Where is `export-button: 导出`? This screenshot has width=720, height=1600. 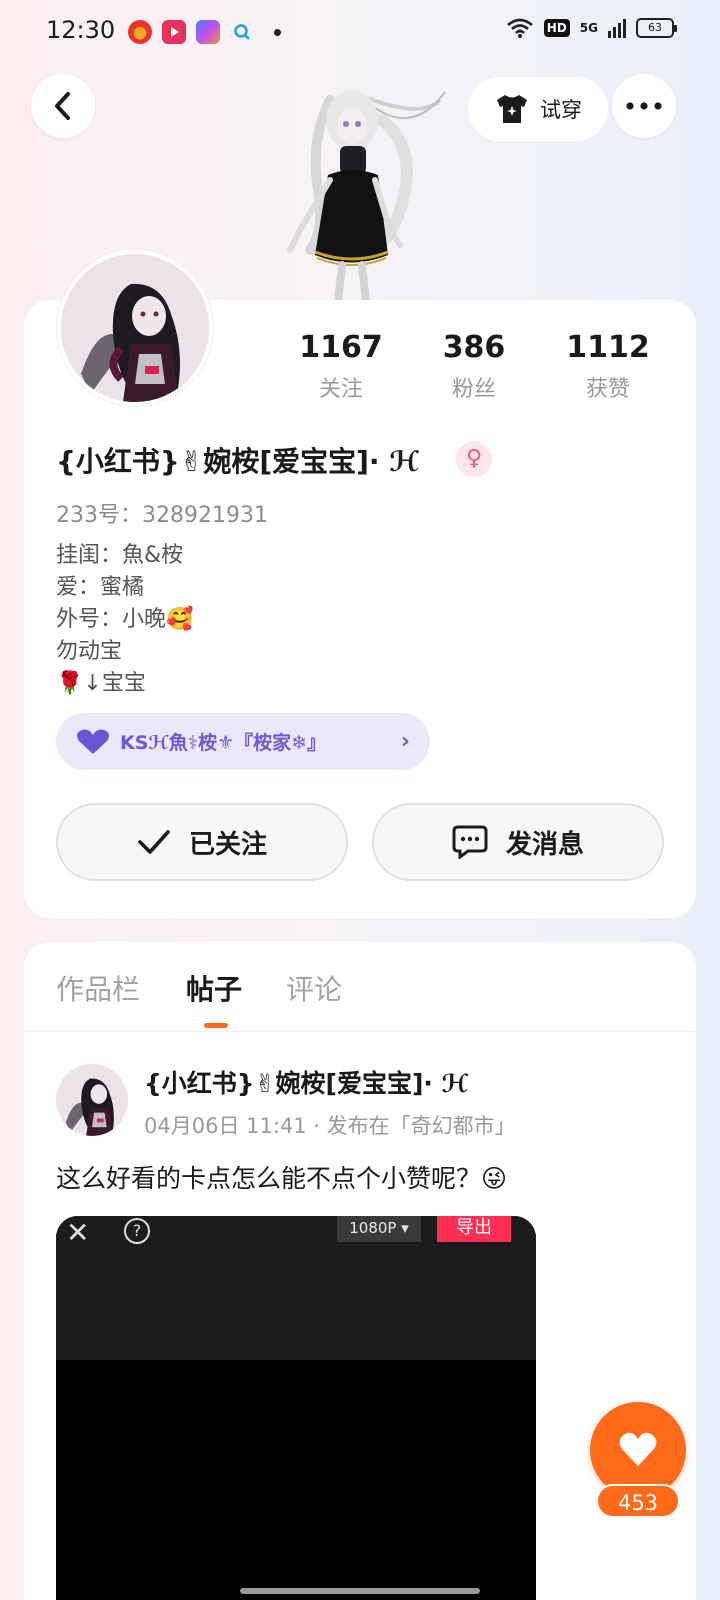 export-button: 导出 is located at coordinates (474, 1229).